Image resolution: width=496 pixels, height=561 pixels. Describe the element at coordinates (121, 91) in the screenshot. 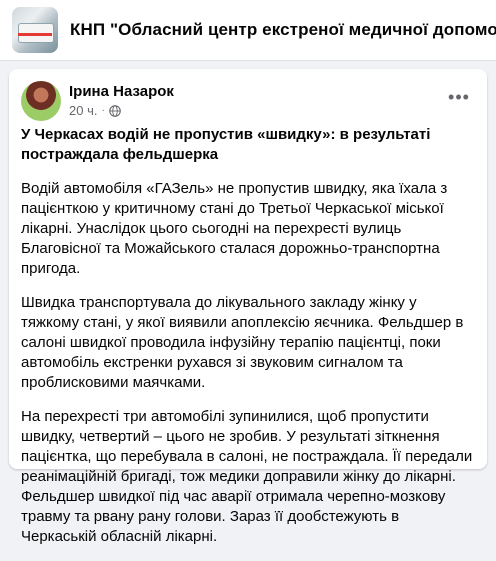

I see `author-name: Ірина Назарок` at that location.